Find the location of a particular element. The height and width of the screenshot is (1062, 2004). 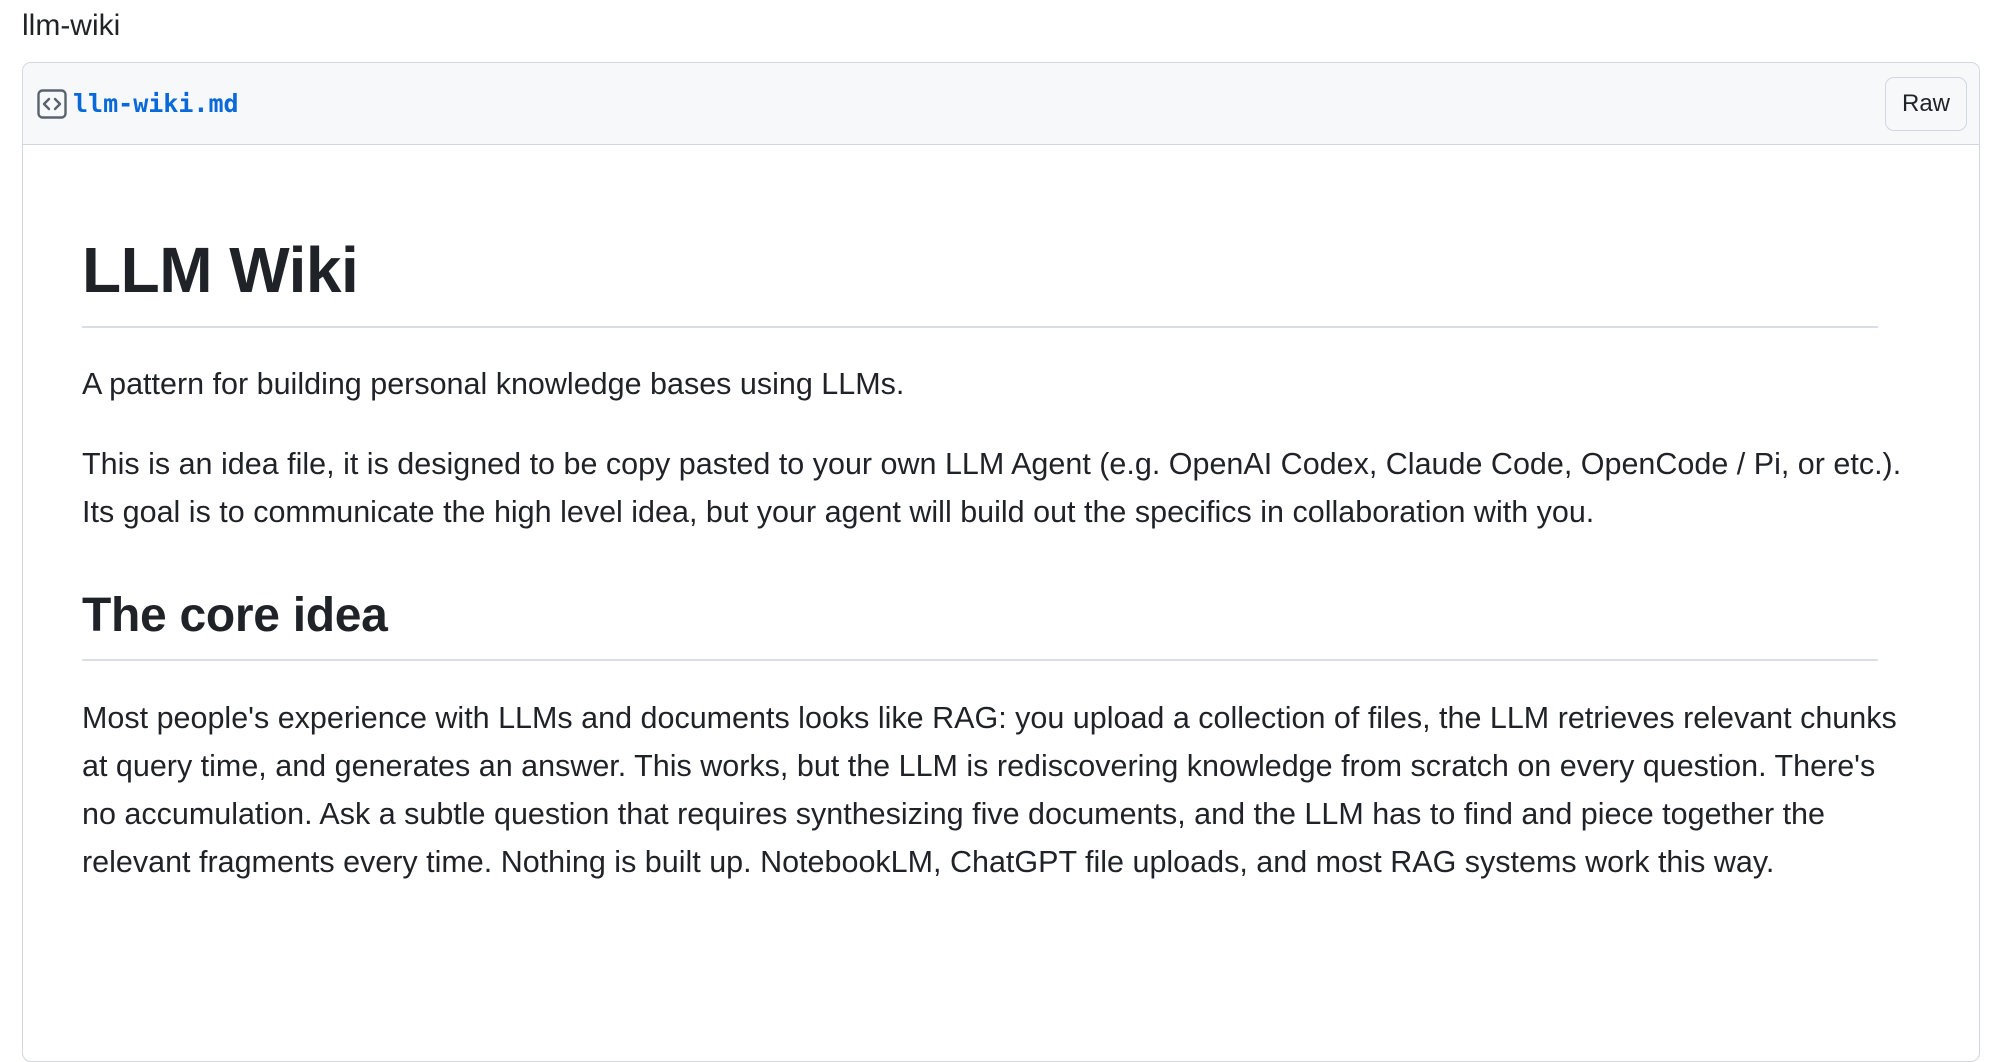

section-heading: The core idea is located at coordinates (235, 615).